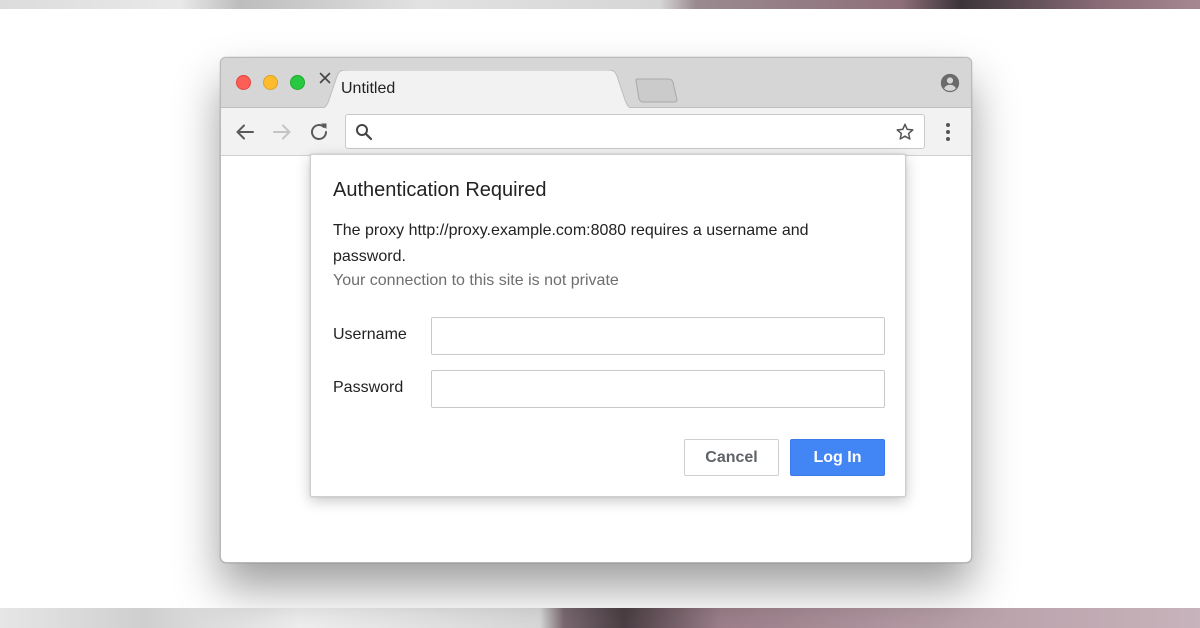  I want to click on search-icon, so click(364, 132).